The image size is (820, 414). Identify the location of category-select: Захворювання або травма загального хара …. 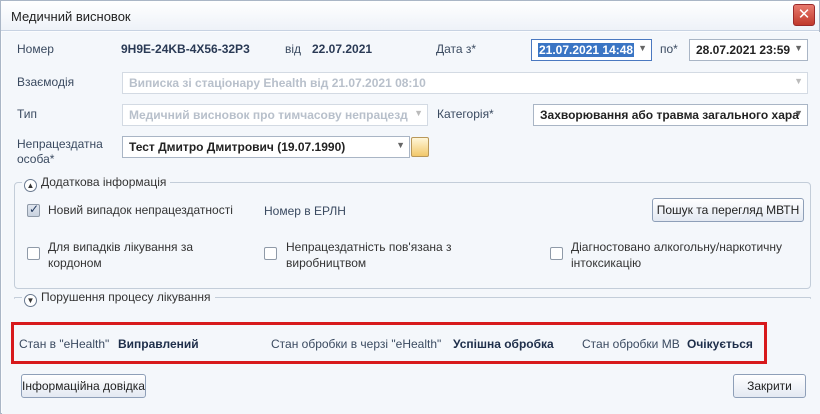
(670, 115).